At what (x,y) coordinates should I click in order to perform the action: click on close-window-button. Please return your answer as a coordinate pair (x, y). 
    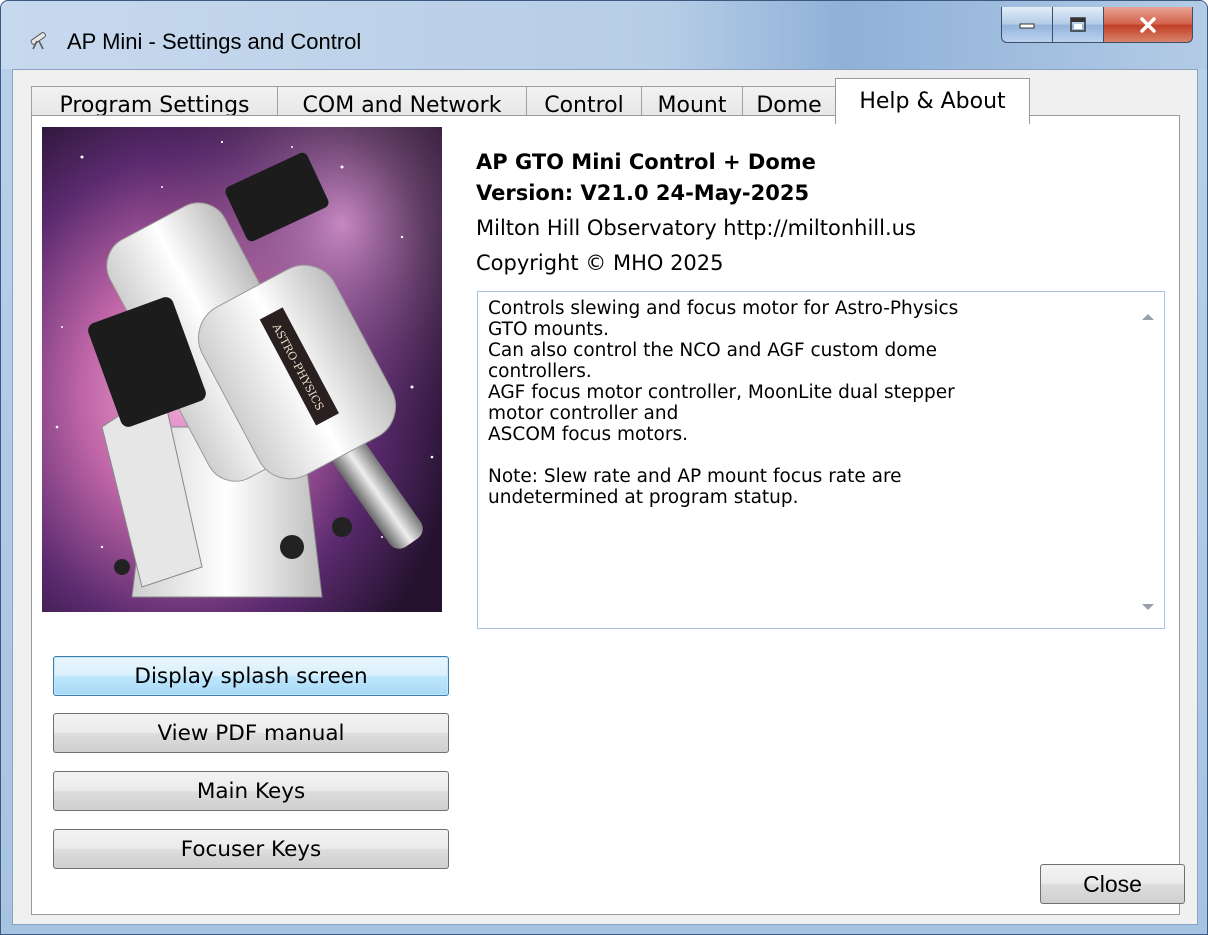
    Looking at the image, I should click on (1148, 25).